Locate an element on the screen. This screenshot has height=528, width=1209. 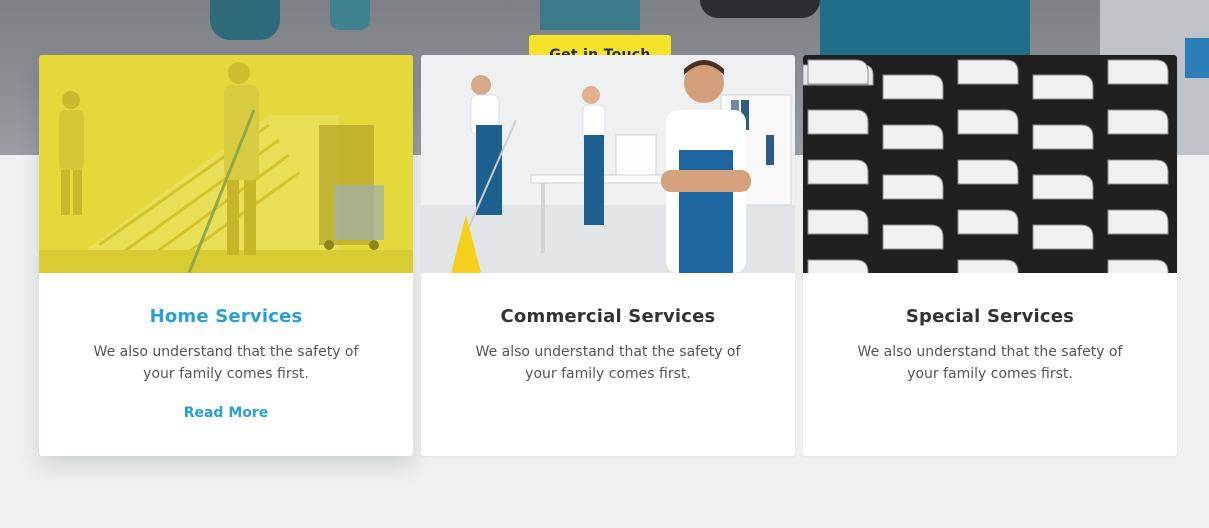
card-title: Special Services is located at coordinates (990, 316).